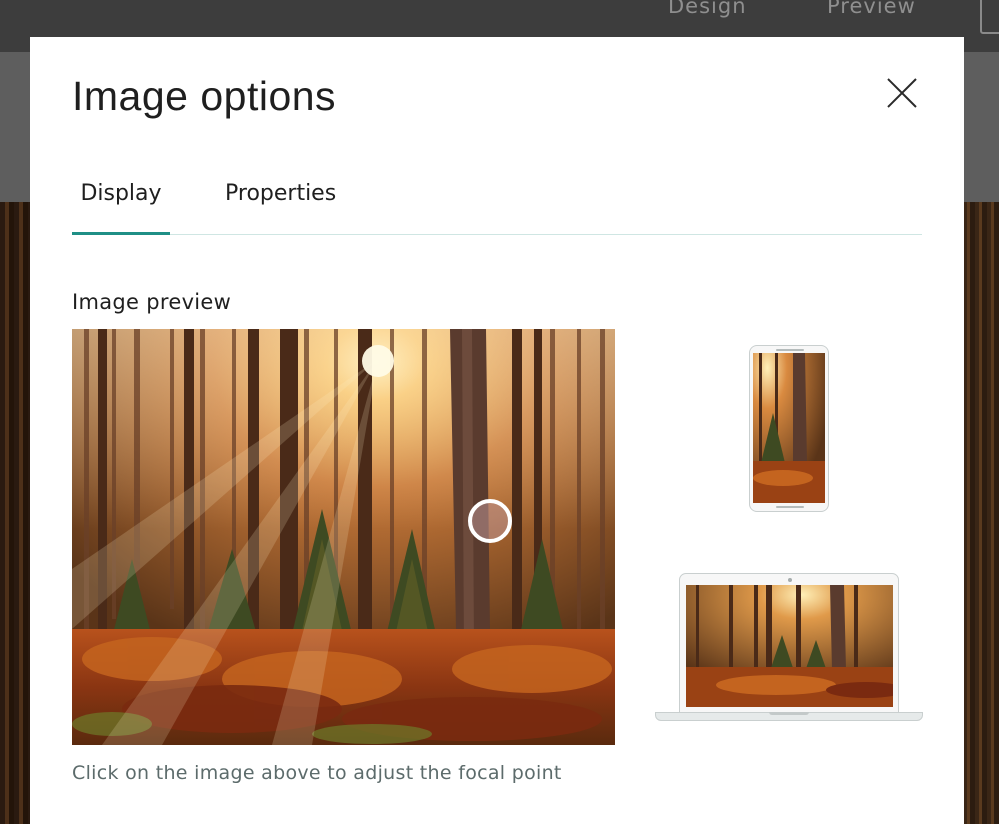  What do you see at coordinates (989, 17) in the screenshot?
I see `topbar-edge-button` at bounding box center [989, 17].